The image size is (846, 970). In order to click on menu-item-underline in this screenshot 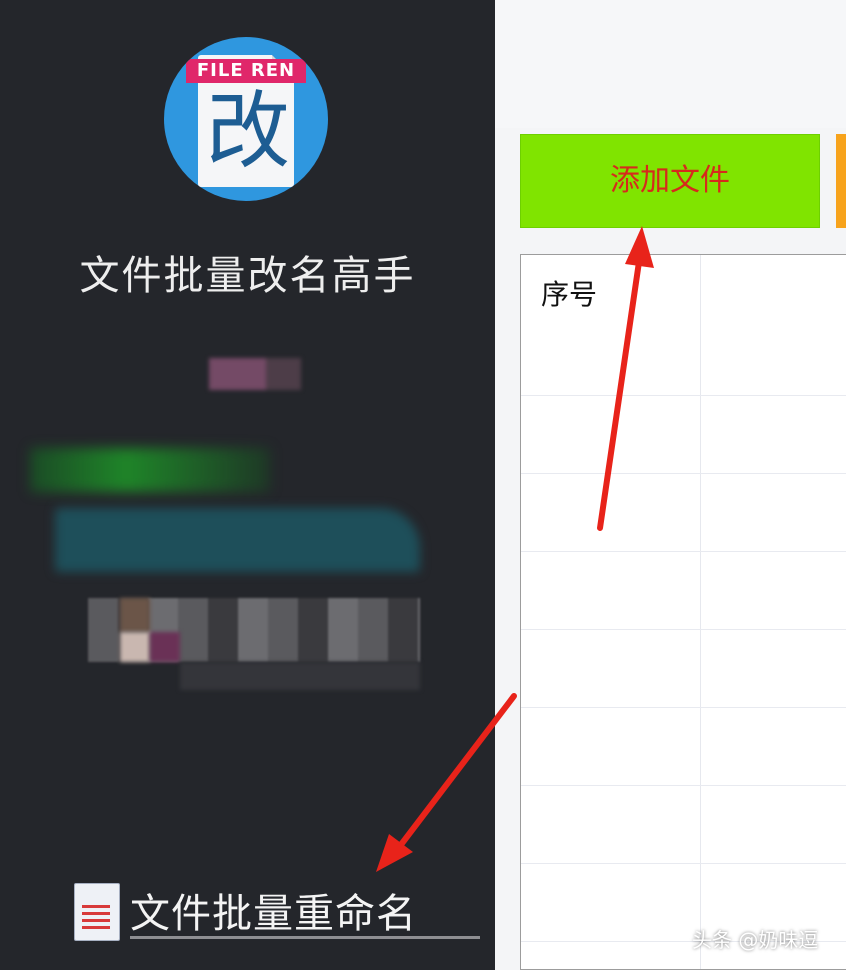, I will do `click(305, 937)`.